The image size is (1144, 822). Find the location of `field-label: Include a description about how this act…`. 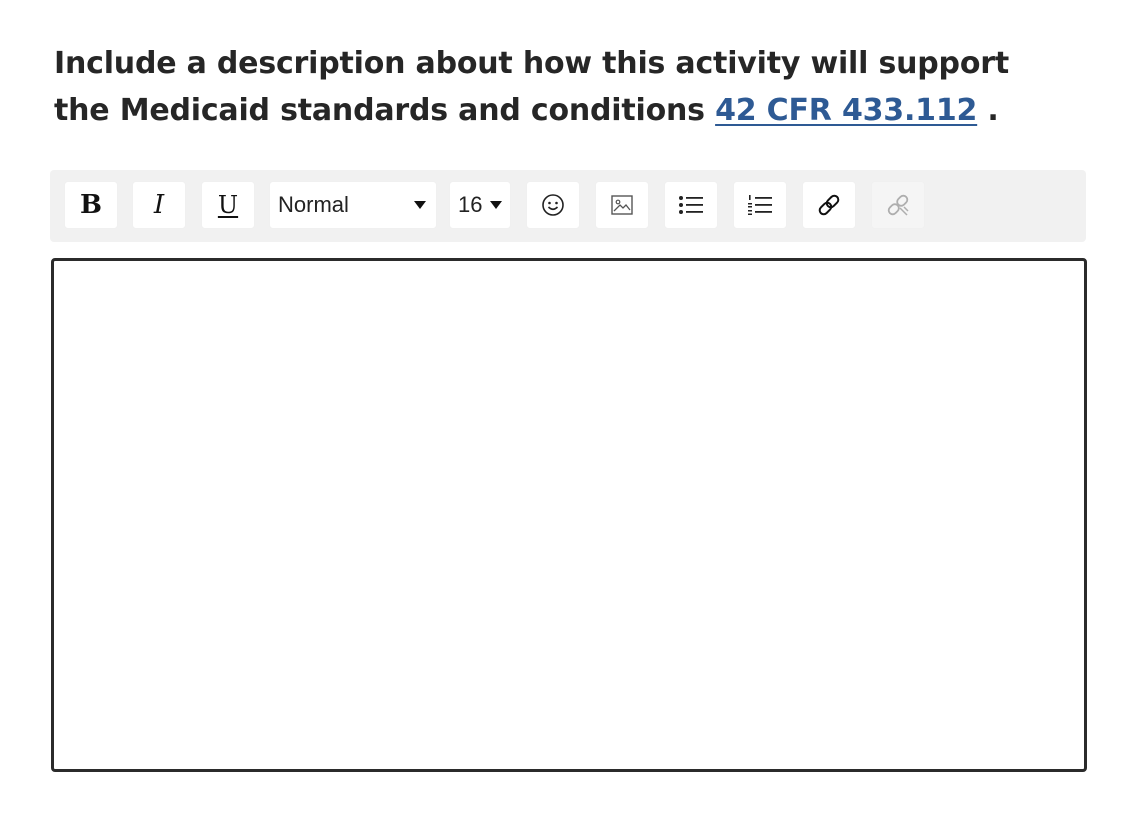

field-label: Include a description about how this act… is located at coordinates (574, 87).